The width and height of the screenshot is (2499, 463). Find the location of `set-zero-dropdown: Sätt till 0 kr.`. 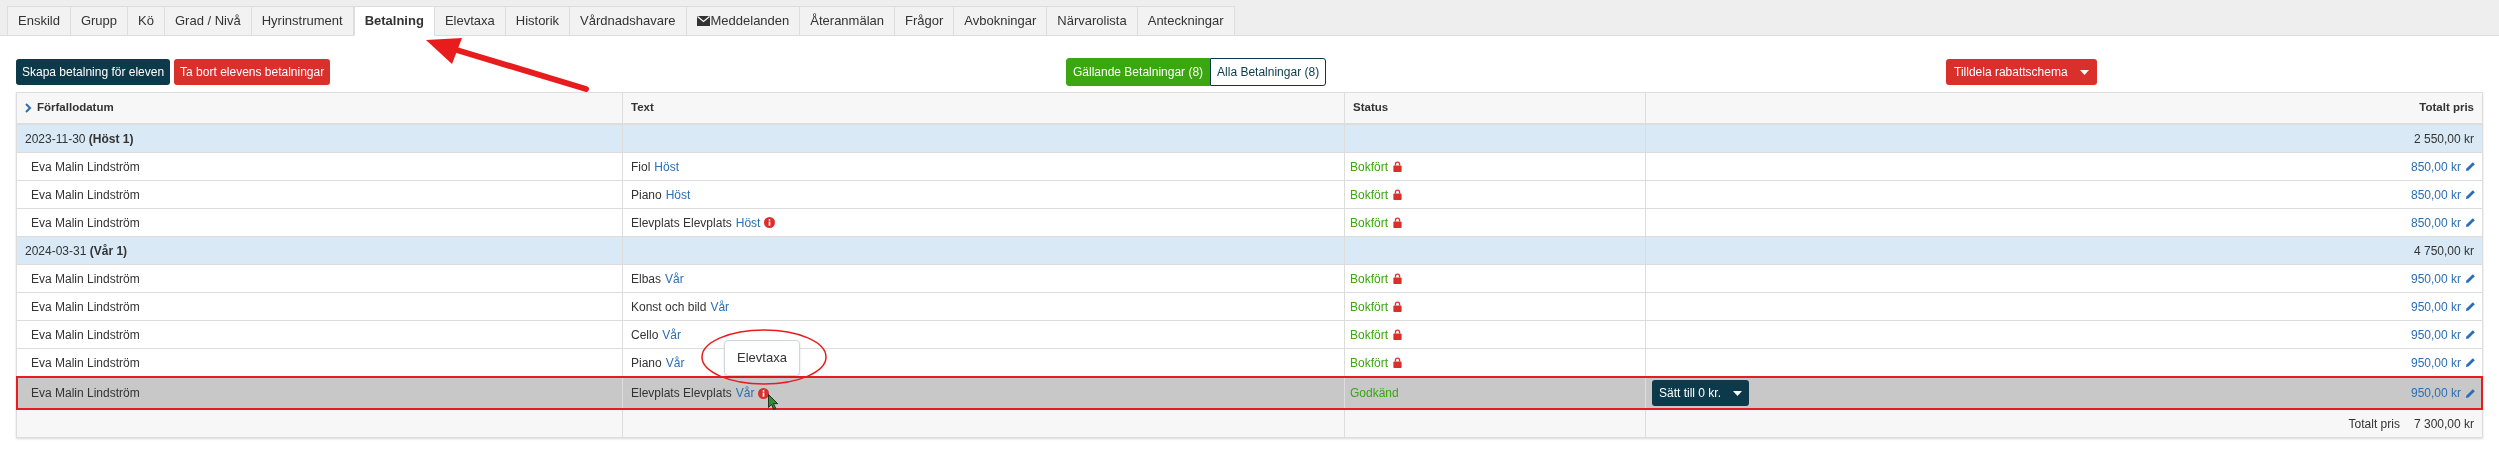

set-zero-dropdown: Sätt till 0 kr. is located at coordinates (1701, 393).